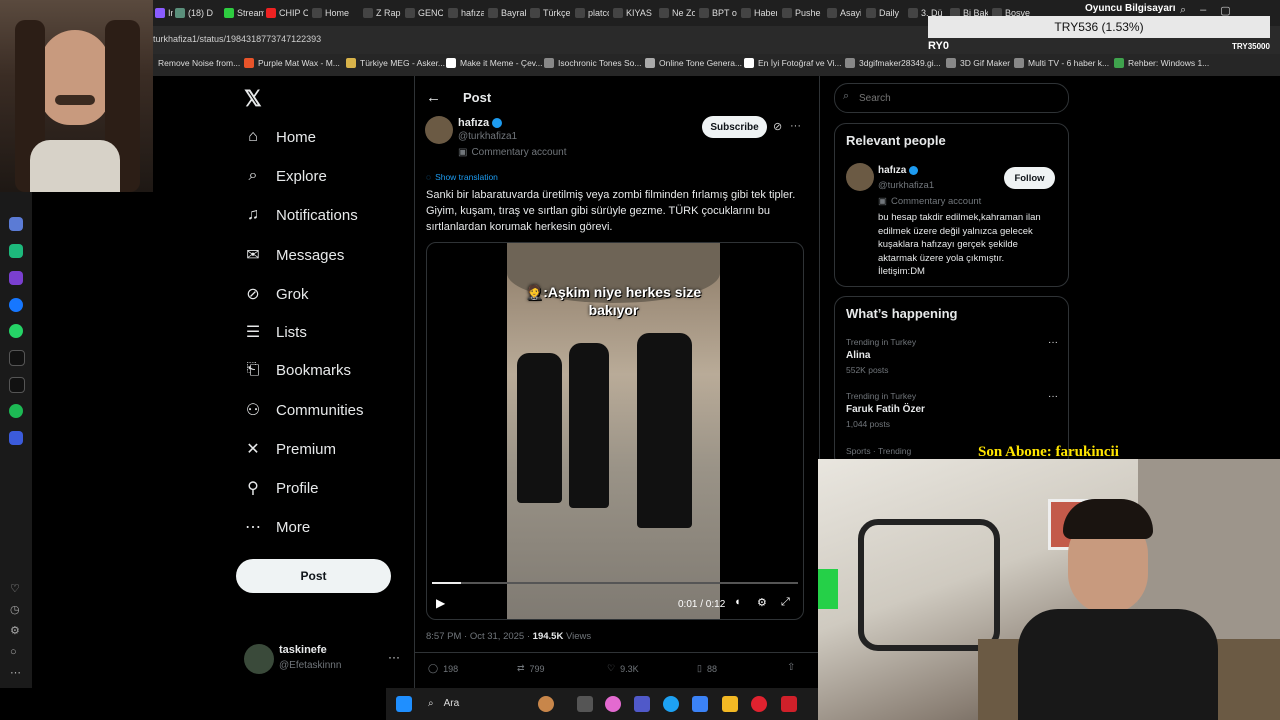 The image size is (1280, 720). I want to click on show-translation-link: ◌ Show translation, so click(462, 177).